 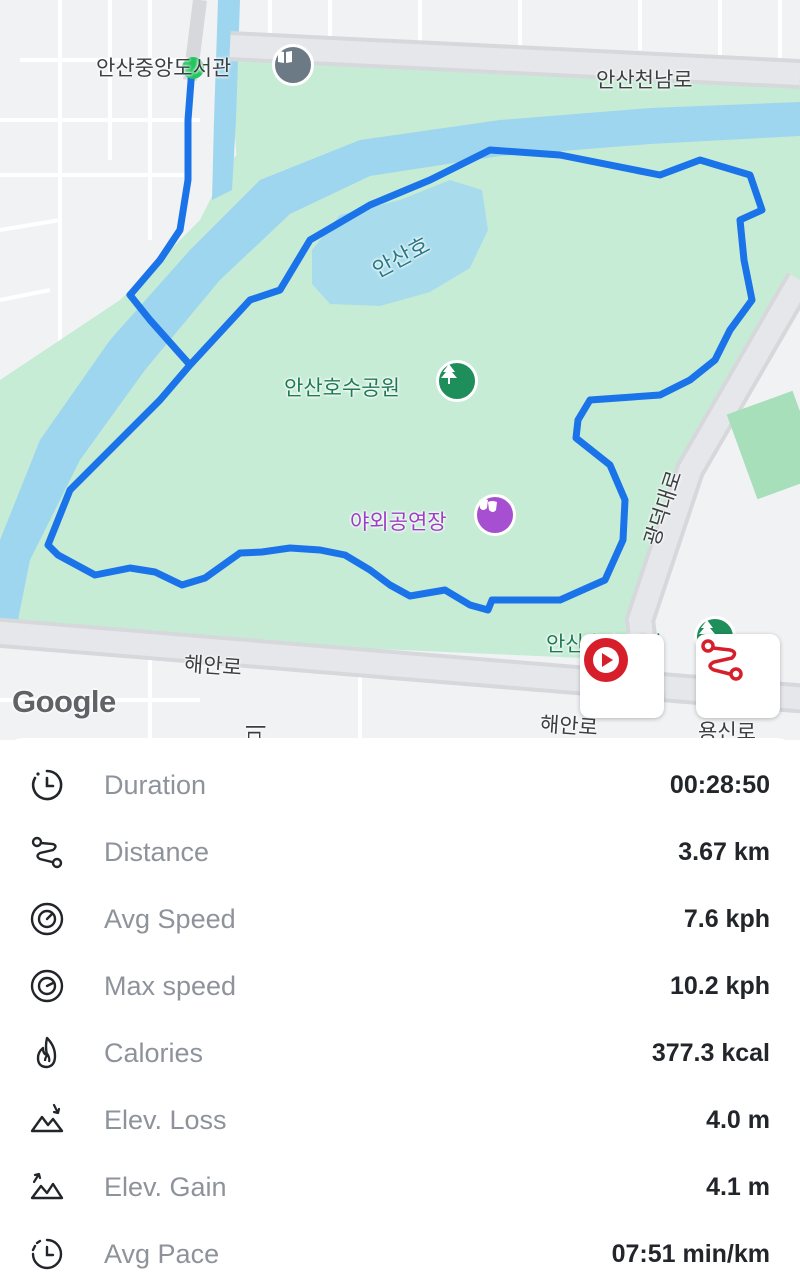 What do you see at coordinates (400, 1053) in the screenshot?
I see `stat-row-calories: Calories 377.3 kcal` at bounding box center [400, 1053].